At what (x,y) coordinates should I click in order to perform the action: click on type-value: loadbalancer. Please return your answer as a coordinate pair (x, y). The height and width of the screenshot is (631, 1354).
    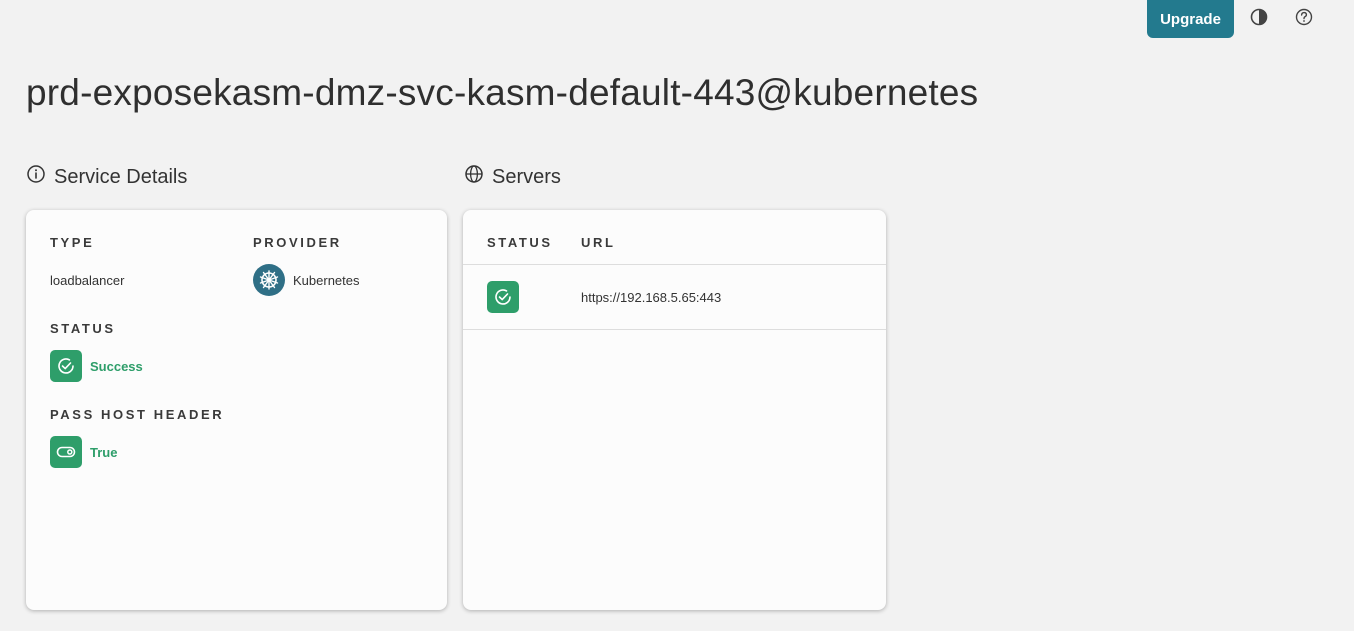
    Looking at the image, I should click on (87, 280).